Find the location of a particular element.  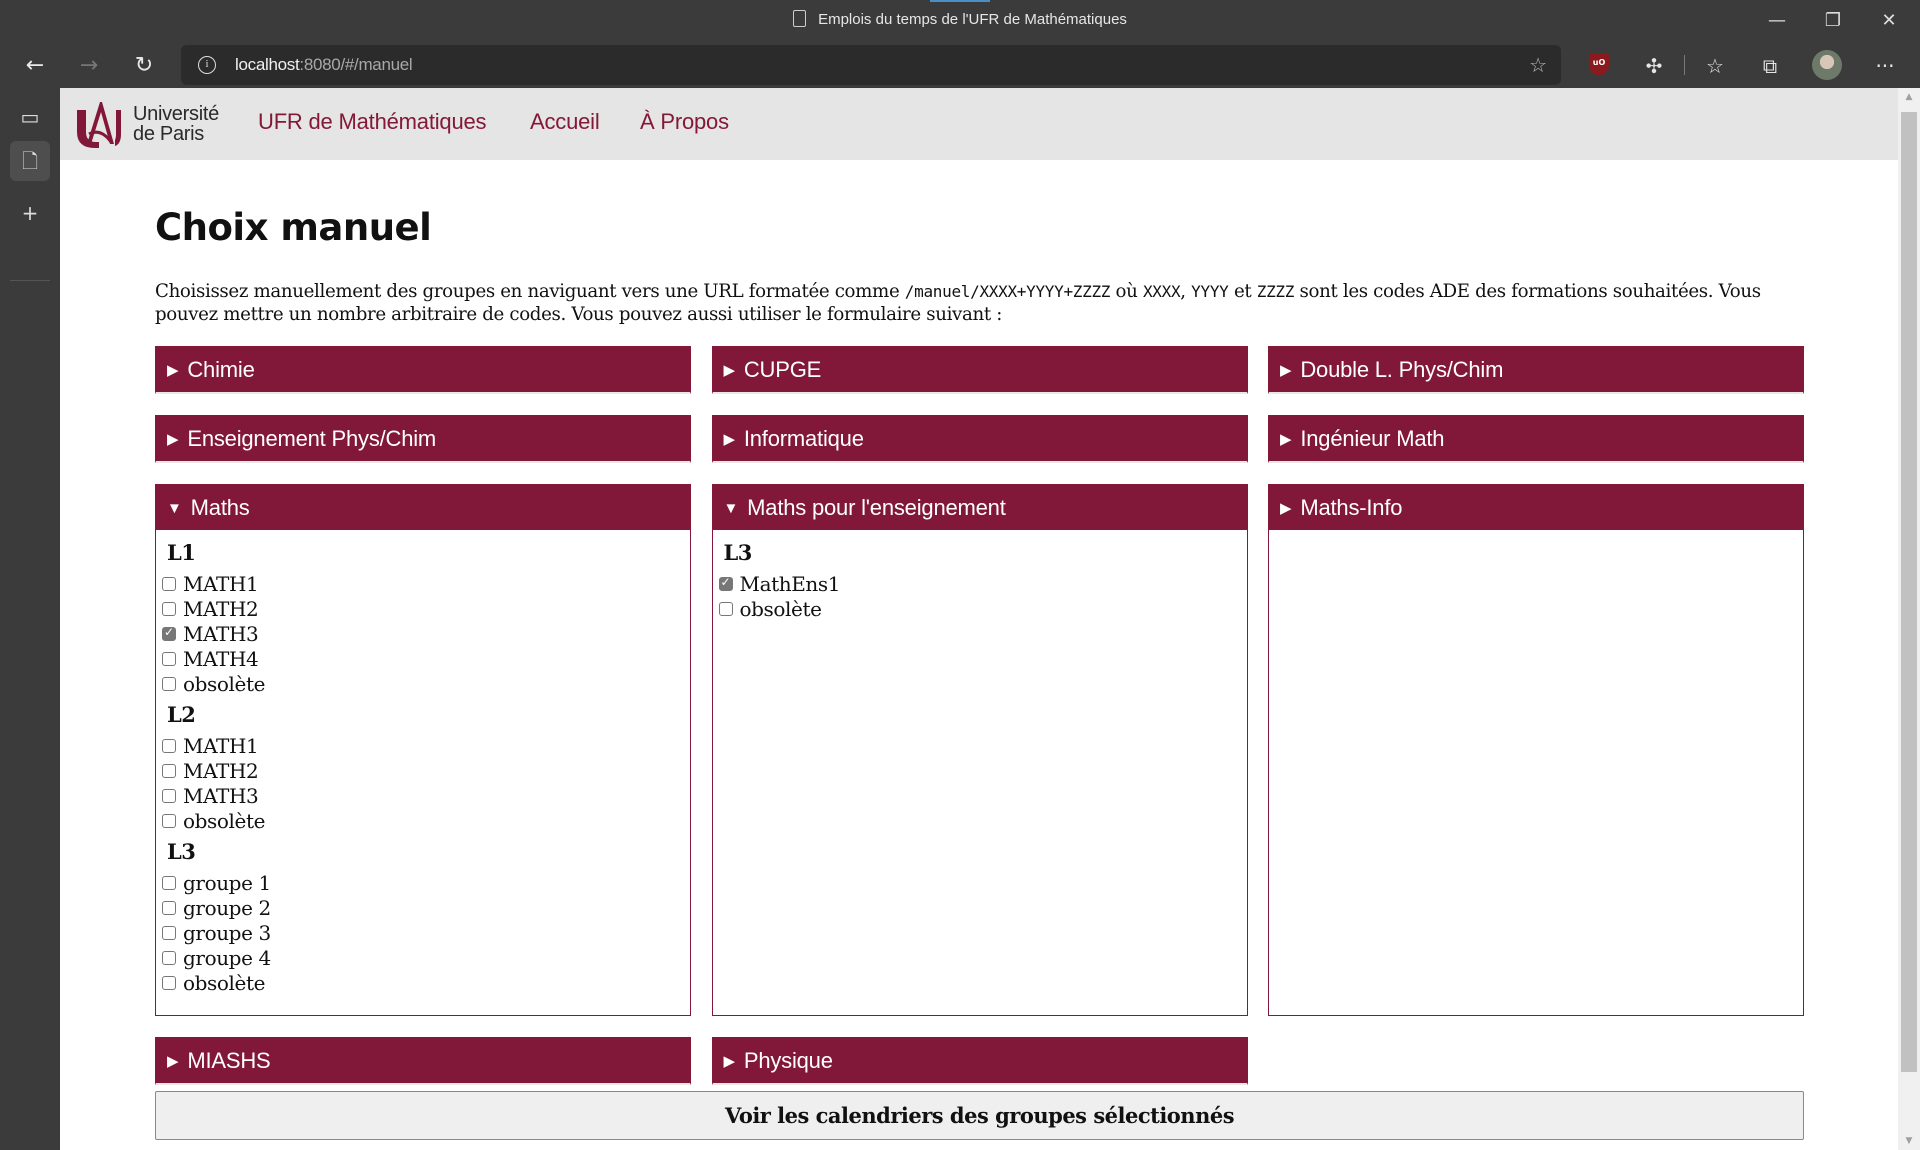

restore-button: ❐ is located at coordinates (1833, 21).